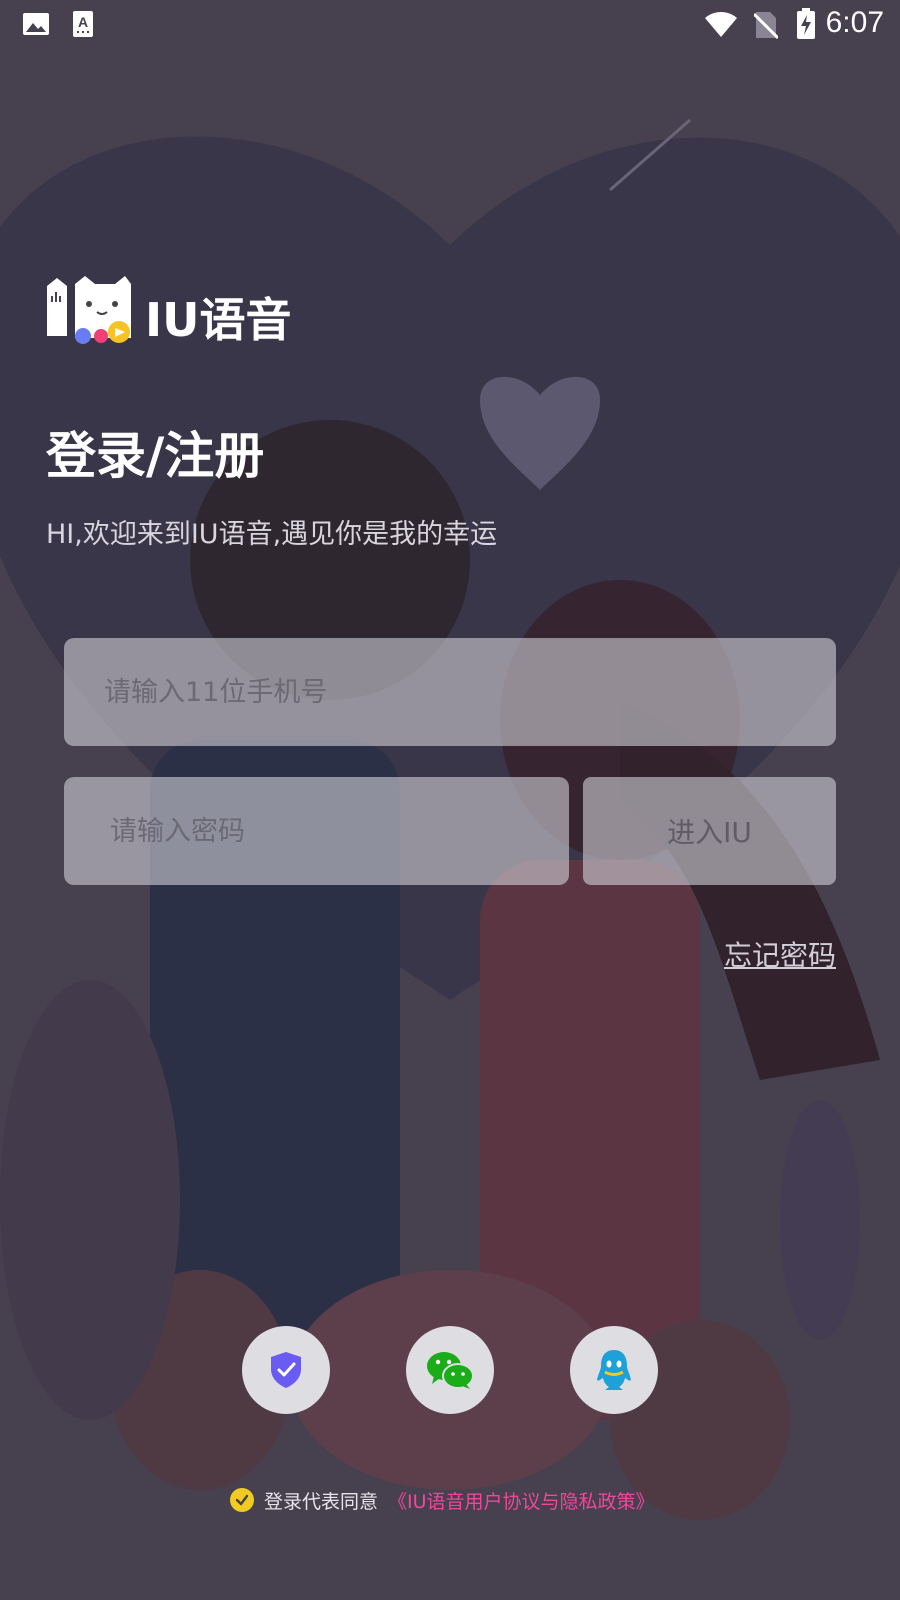  Describe the element at coordinates (316, 831) in the screenshot. I see `password-input` at that location.